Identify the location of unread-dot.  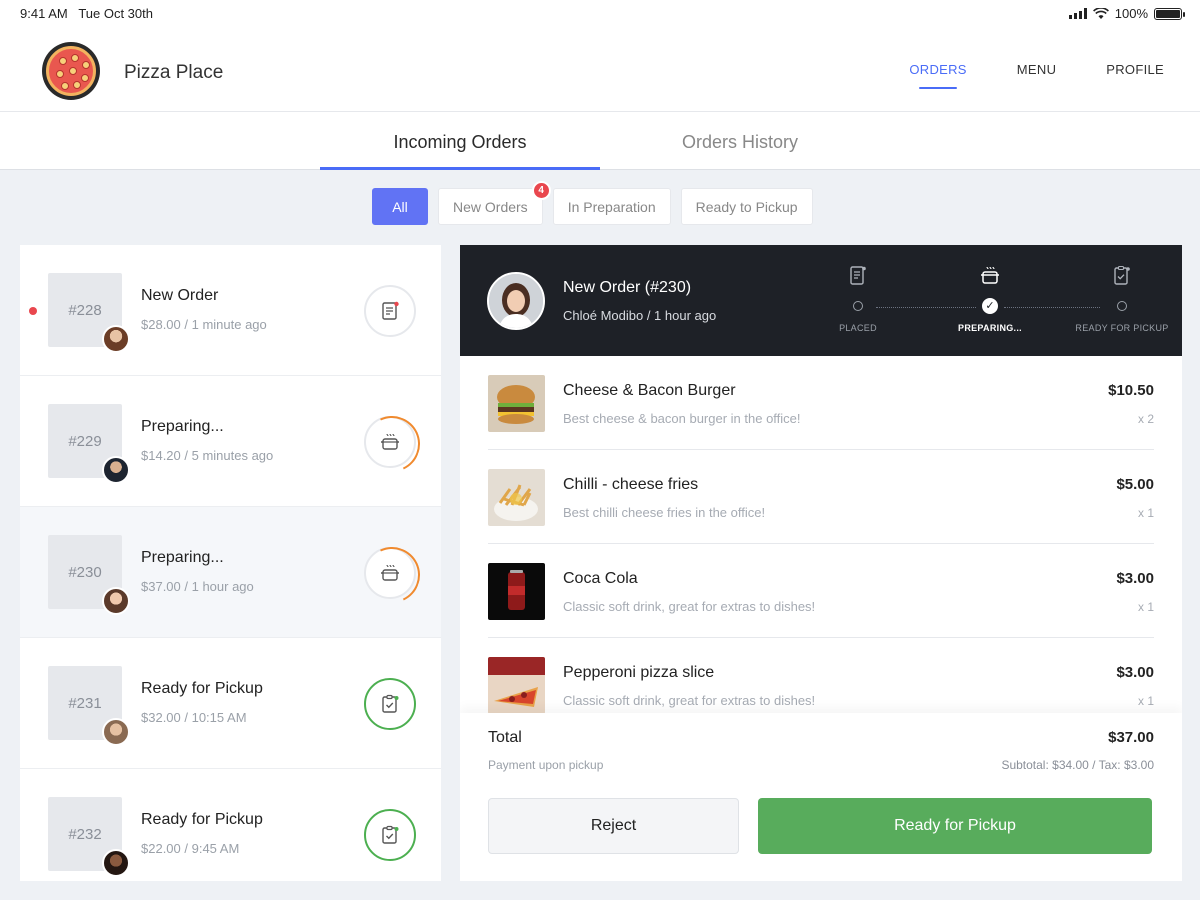
(33, 311).